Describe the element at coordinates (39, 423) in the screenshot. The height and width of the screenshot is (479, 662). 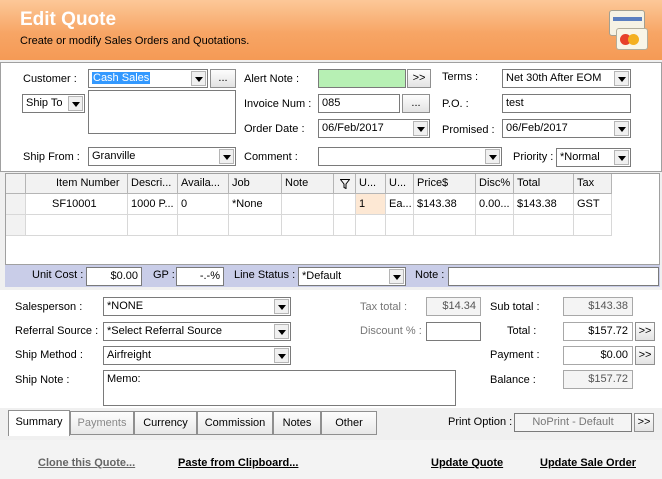
I see `tab-summary: Summary` at that location.